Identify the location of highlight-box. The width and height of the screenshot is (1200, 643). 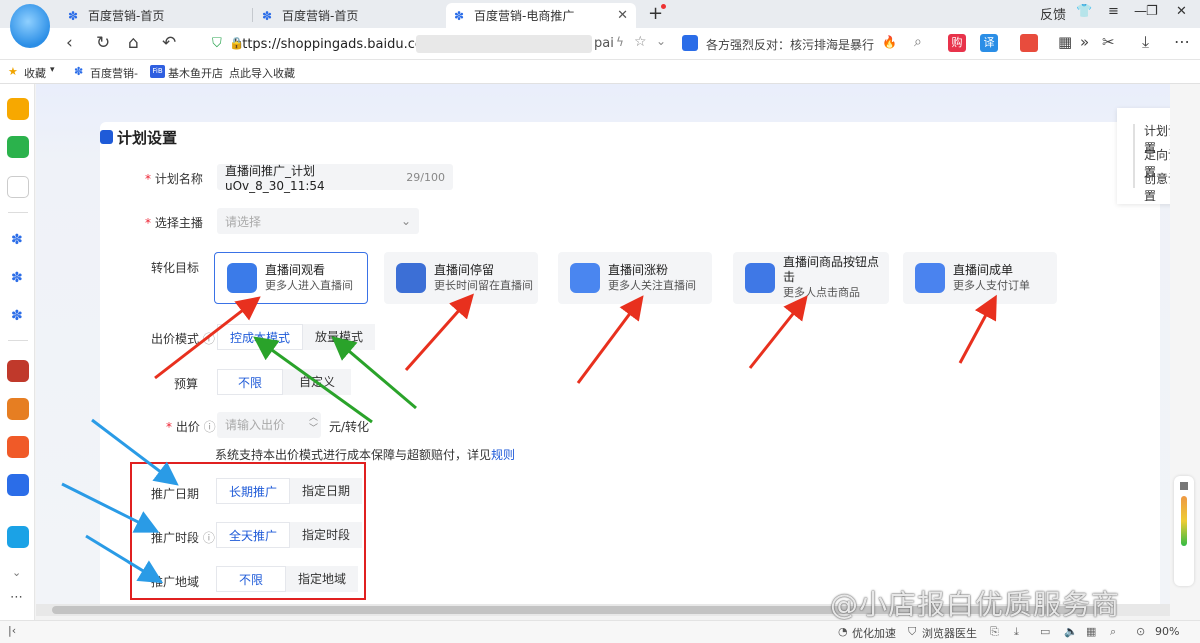
(248, 531).